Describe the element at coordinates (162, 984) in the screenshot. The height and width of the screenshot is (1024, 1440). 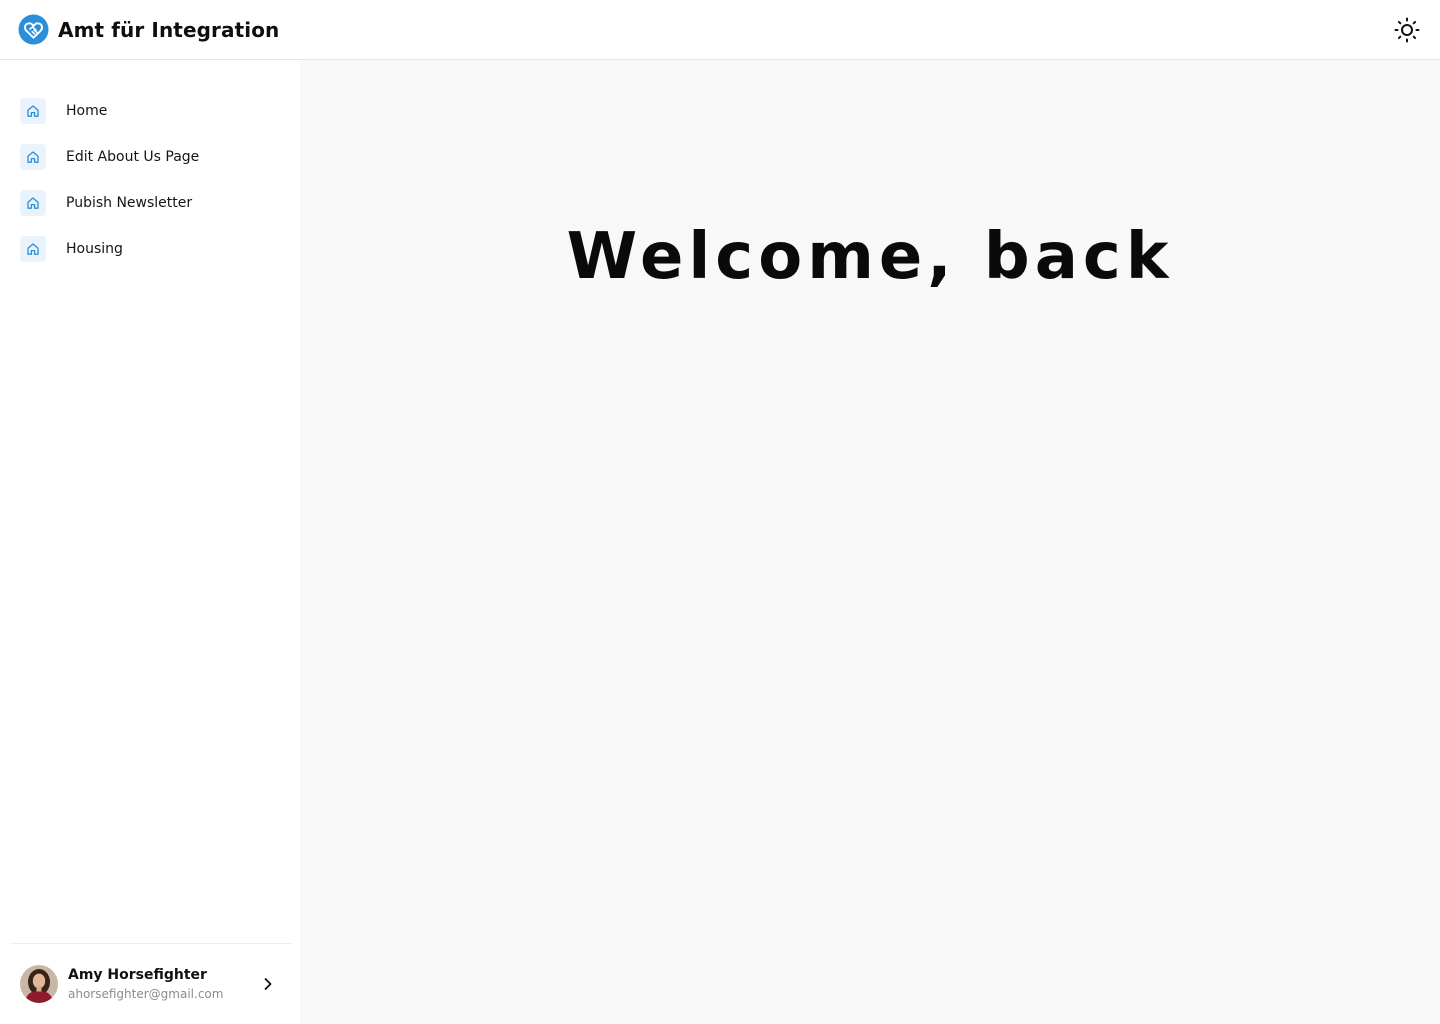
I see `user-info: Amy Horsefighter ahorsefighter@gmail.com` at that location.